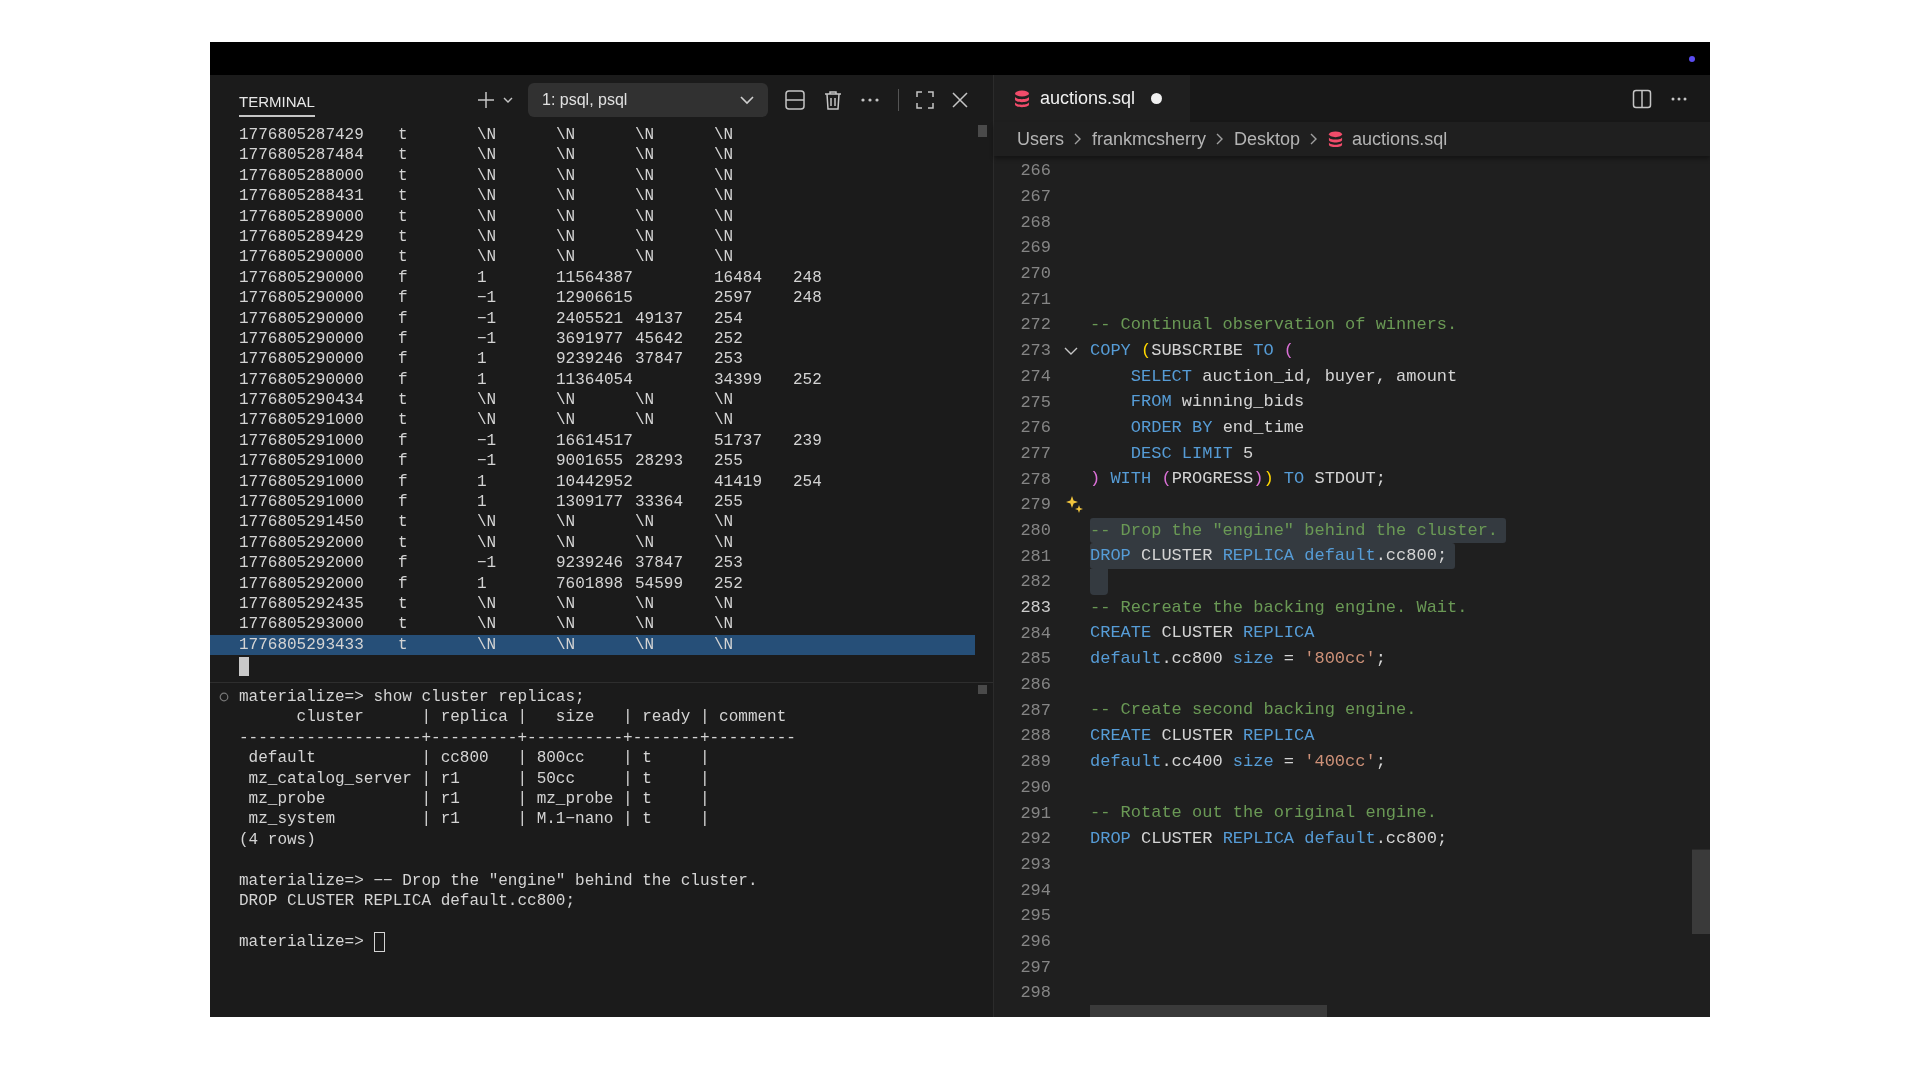  Describe the element at coordinates (1254, 710) in the screenshot. I see `code-line: -- Create second backing engine.` at that location.